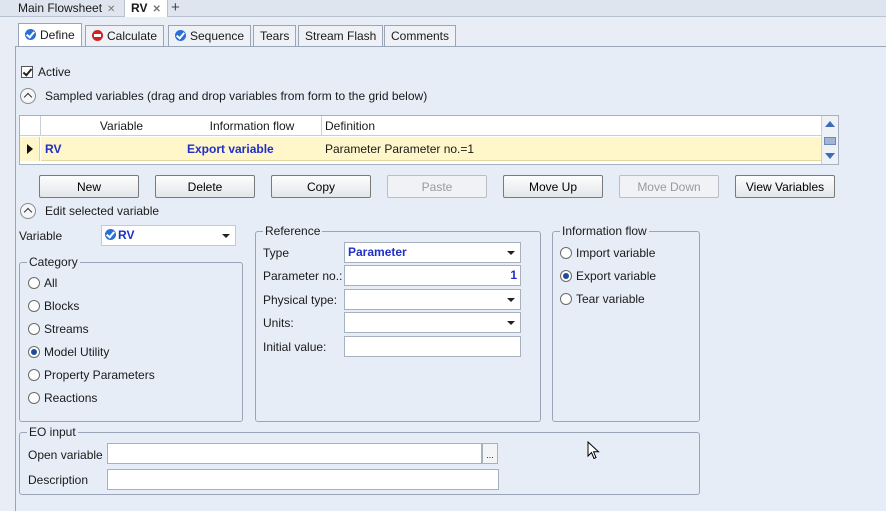  Describe the element at coordinates (276, 253) in the screenshot. I see `type-label: Type` at that location.